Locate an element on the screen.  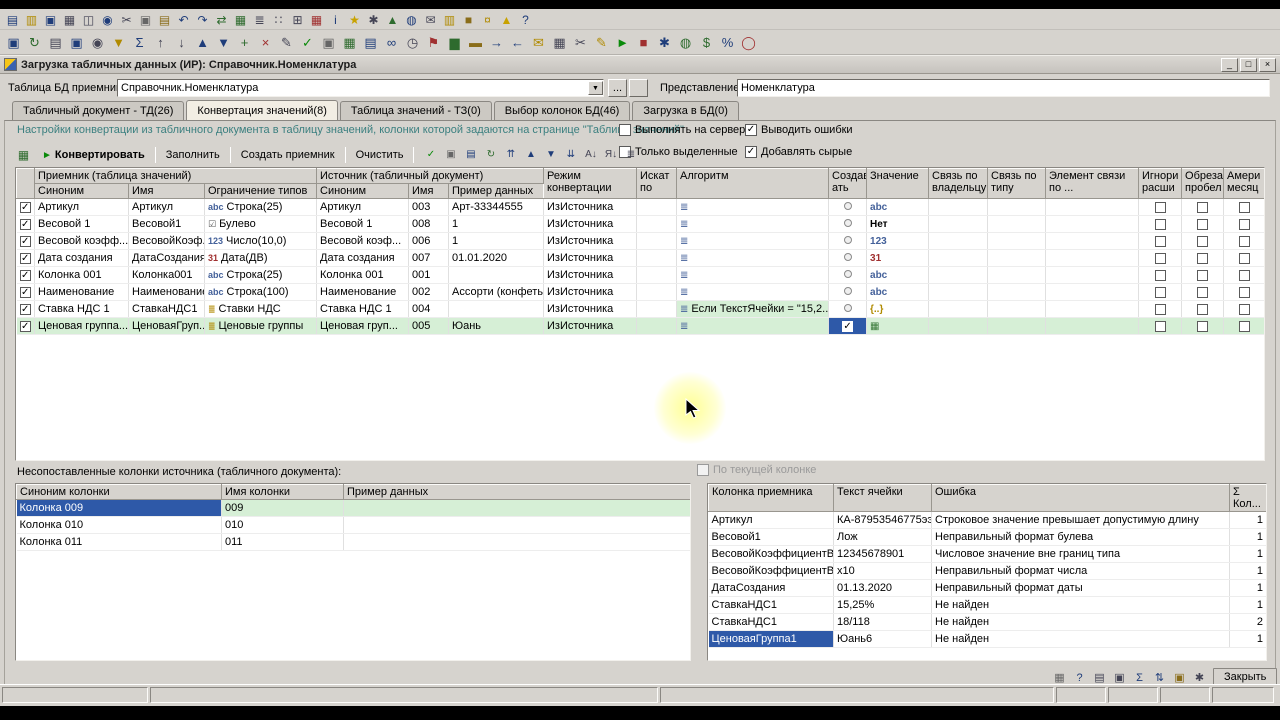
save-all-icon: ▣ is located at coordinates (76, 42).